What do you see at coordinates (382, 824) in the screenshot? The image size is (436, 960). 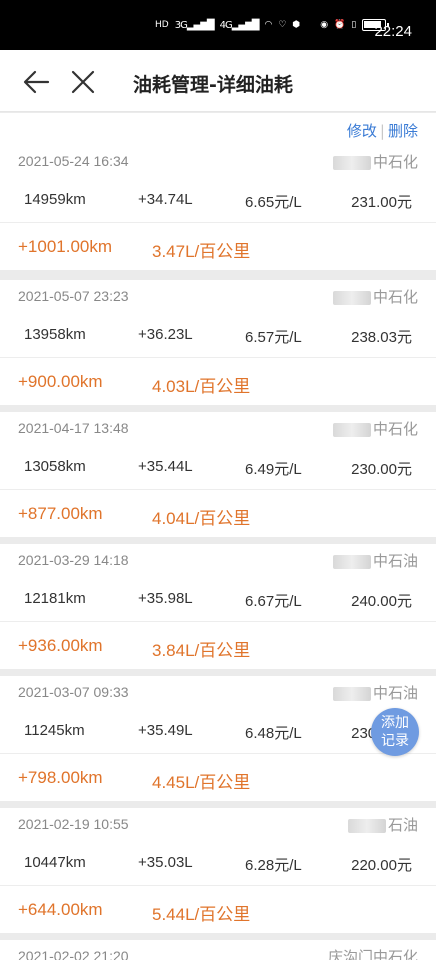 I see `station-name: 石油` at bounding box center [382, 824].